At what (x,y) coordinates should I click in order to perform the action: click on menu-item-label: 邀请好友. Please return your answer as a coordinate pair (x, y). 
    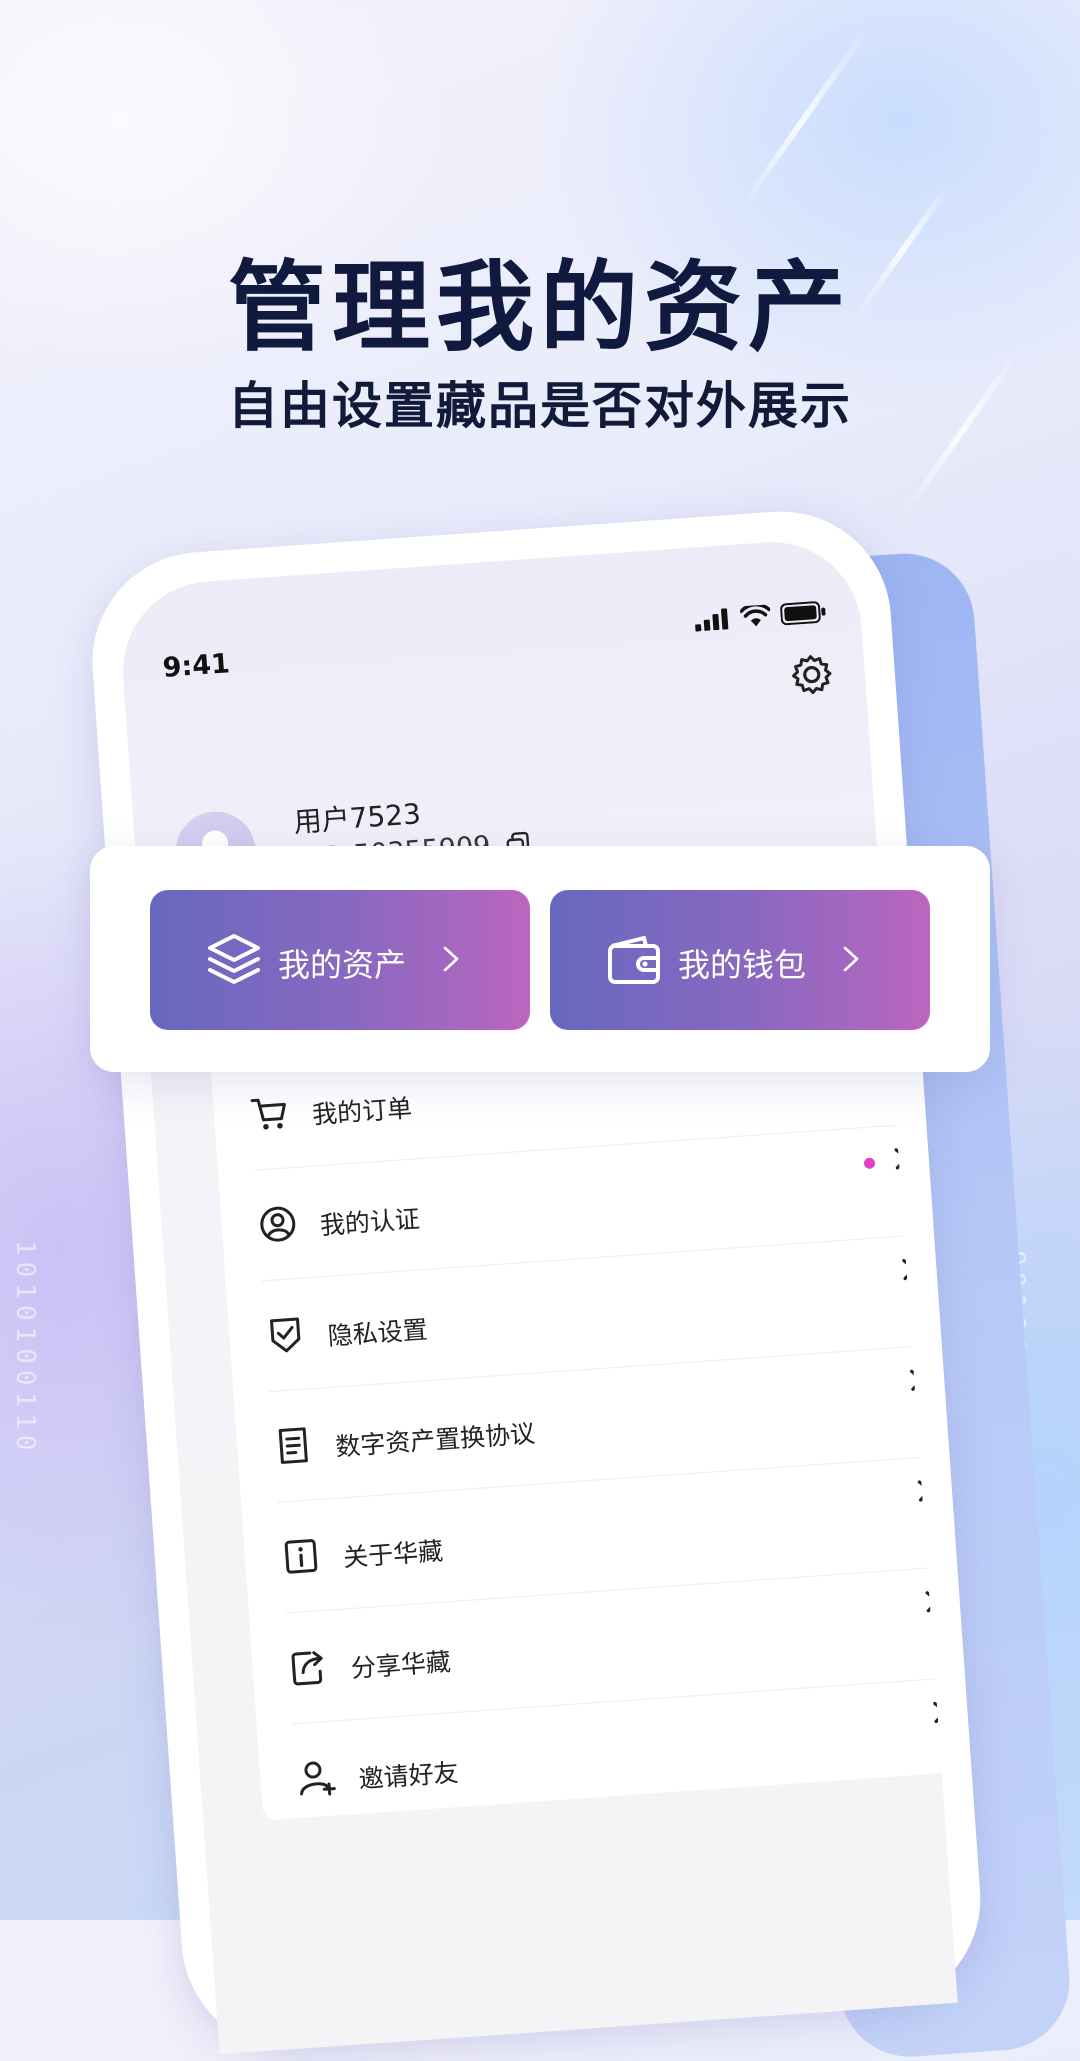
    Looking at the image, I should click on (408, 1775).